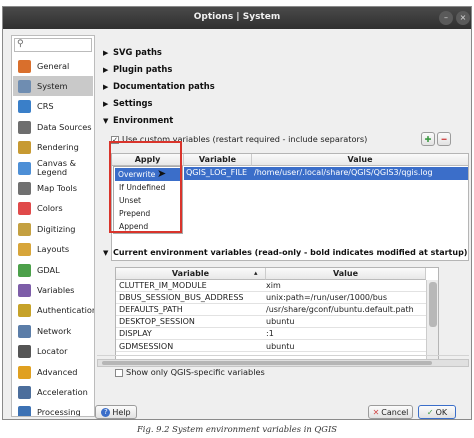 This screenshot has height=438, width=474. I want to click on authentication-icon, so click(24, 311).